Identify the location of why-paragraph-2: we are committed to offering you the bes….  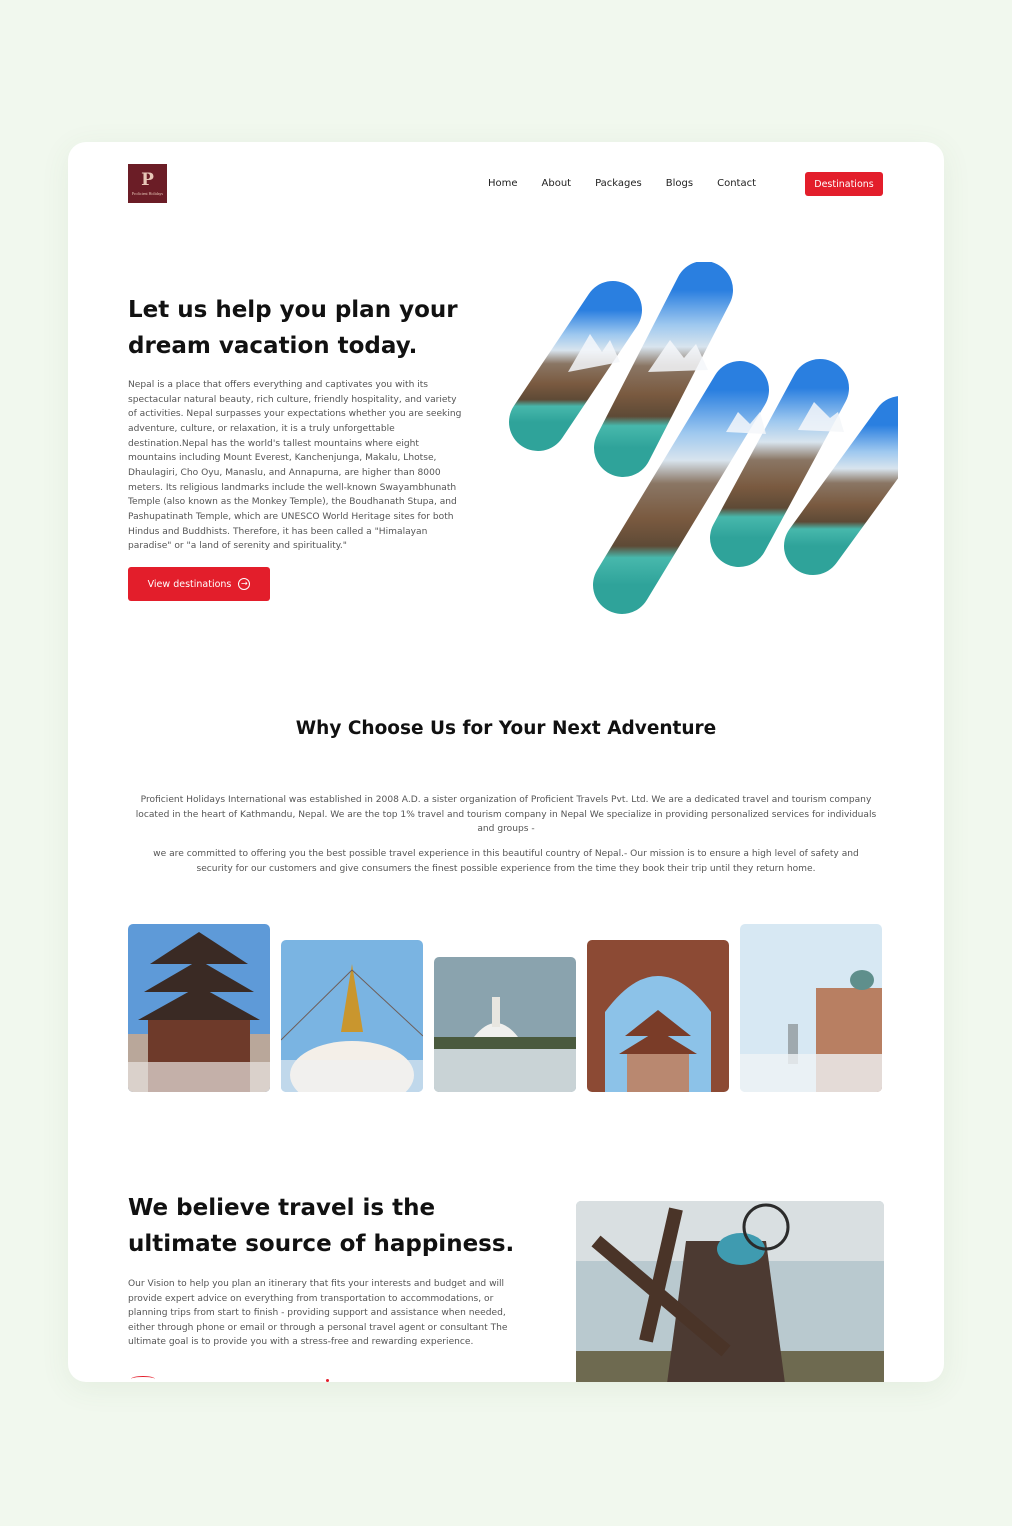
(506, 861).